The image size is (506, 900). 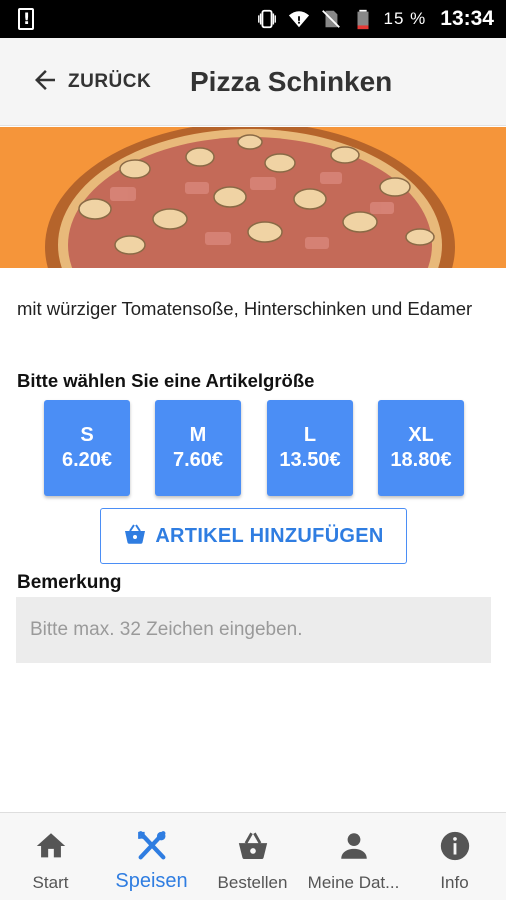 I want to click on nav-label: Bestellen, so click(x=252, y=882).